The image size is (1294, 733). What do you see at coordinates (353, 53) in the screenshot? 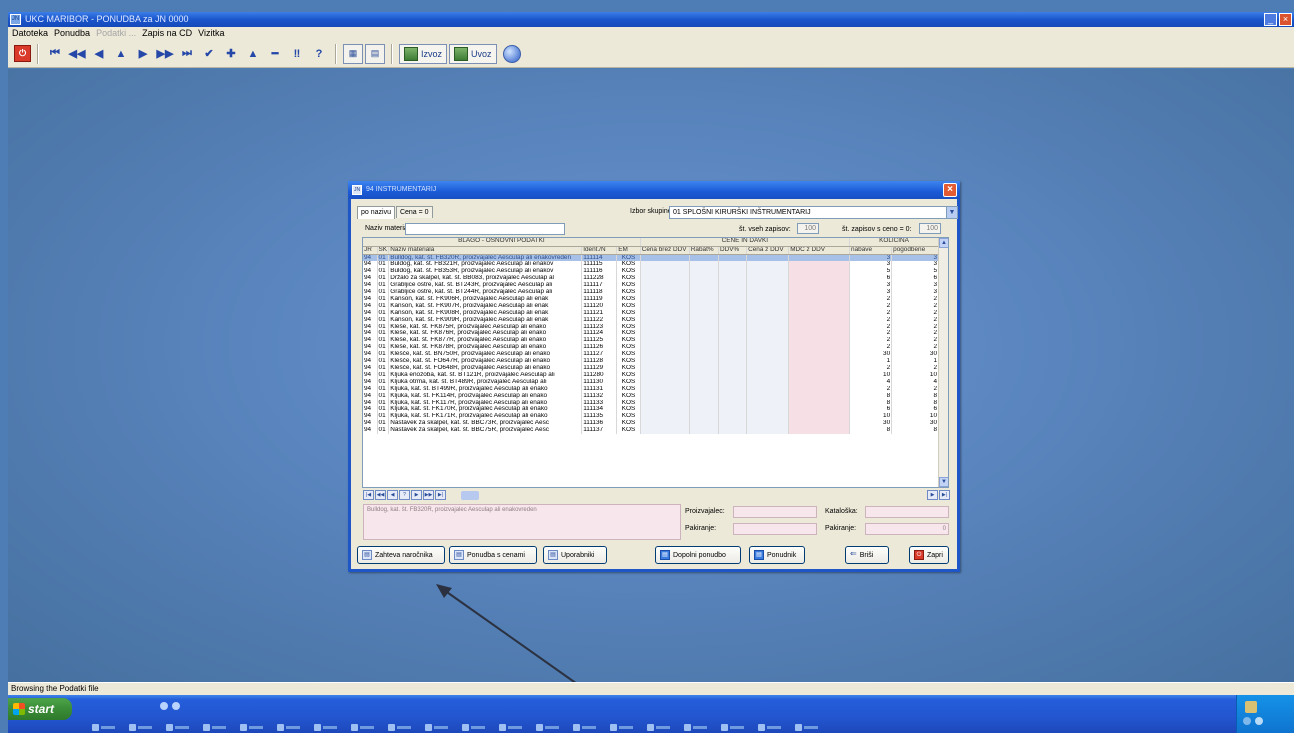
I see `grid-icon: ▦` at bounding box center [353, 53].